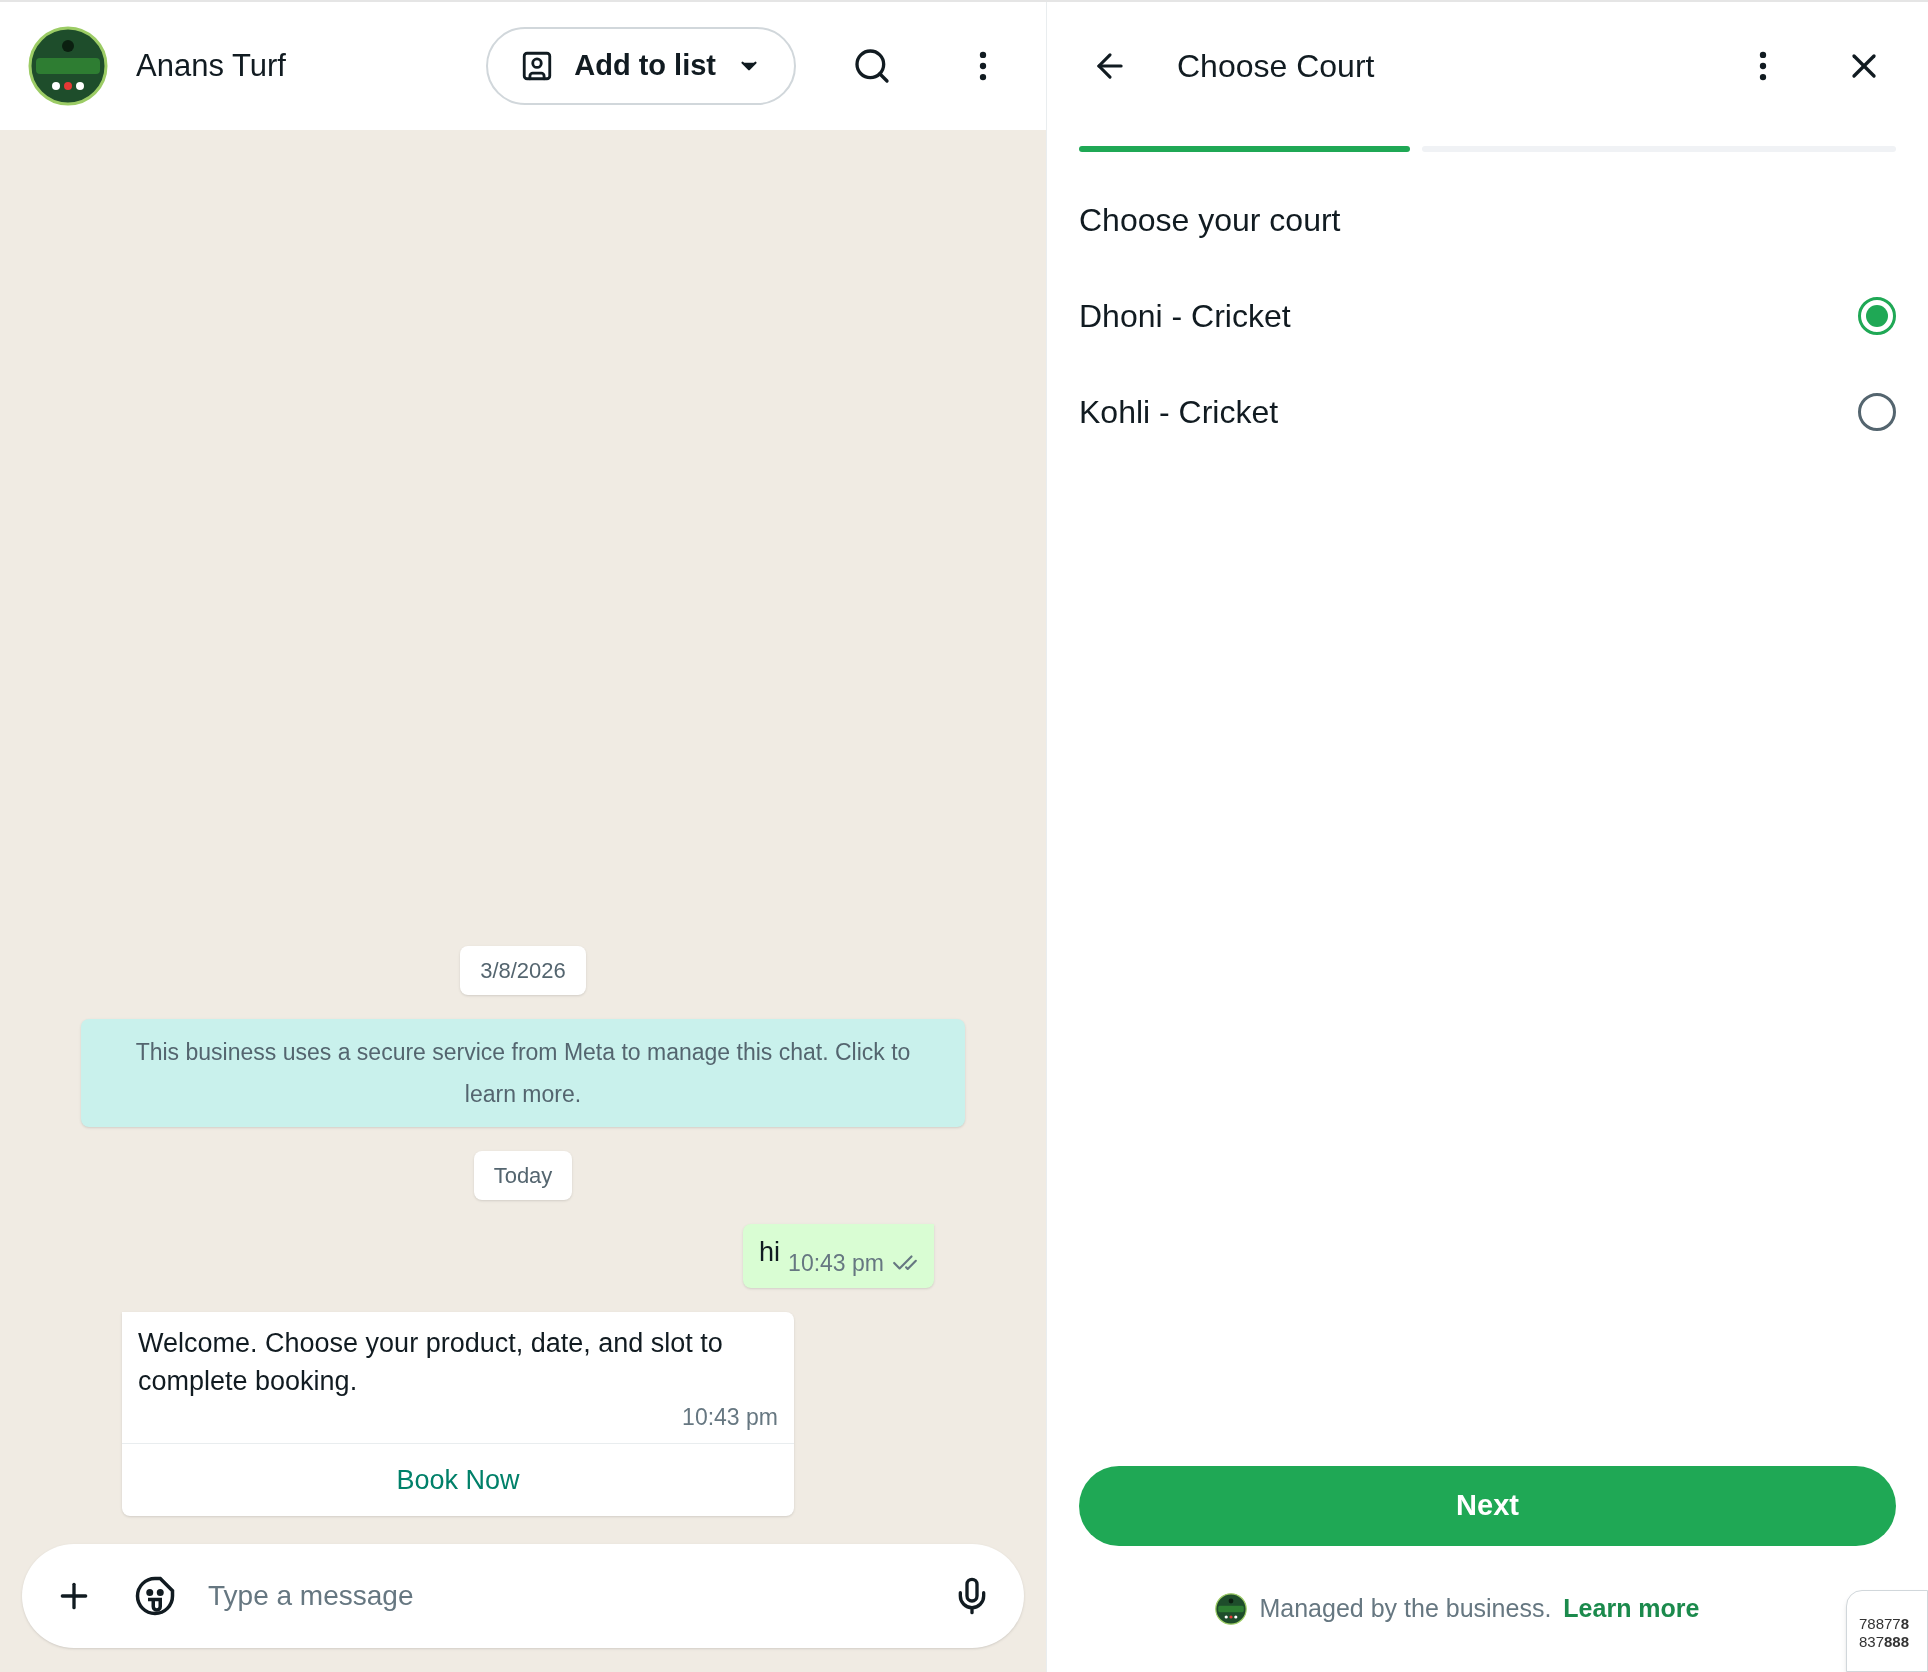  I want to click on message-text: hi, so click(770, 1252).